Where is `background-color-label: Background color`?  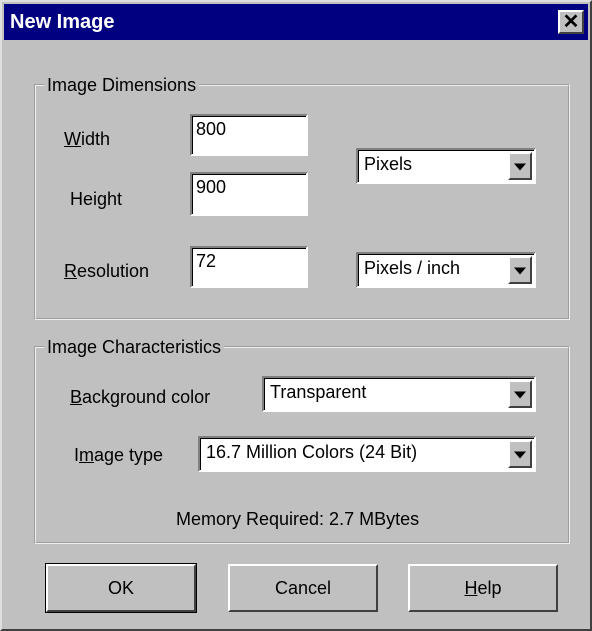
background-color-label: Background color is located at coordinates (140, 397).